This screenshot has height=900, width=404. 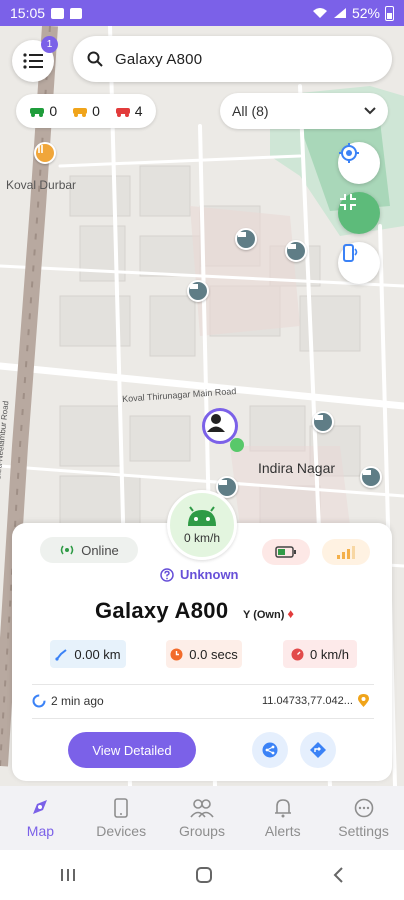 I want to click on moving-counter: 0, so click(x=43, y=111).